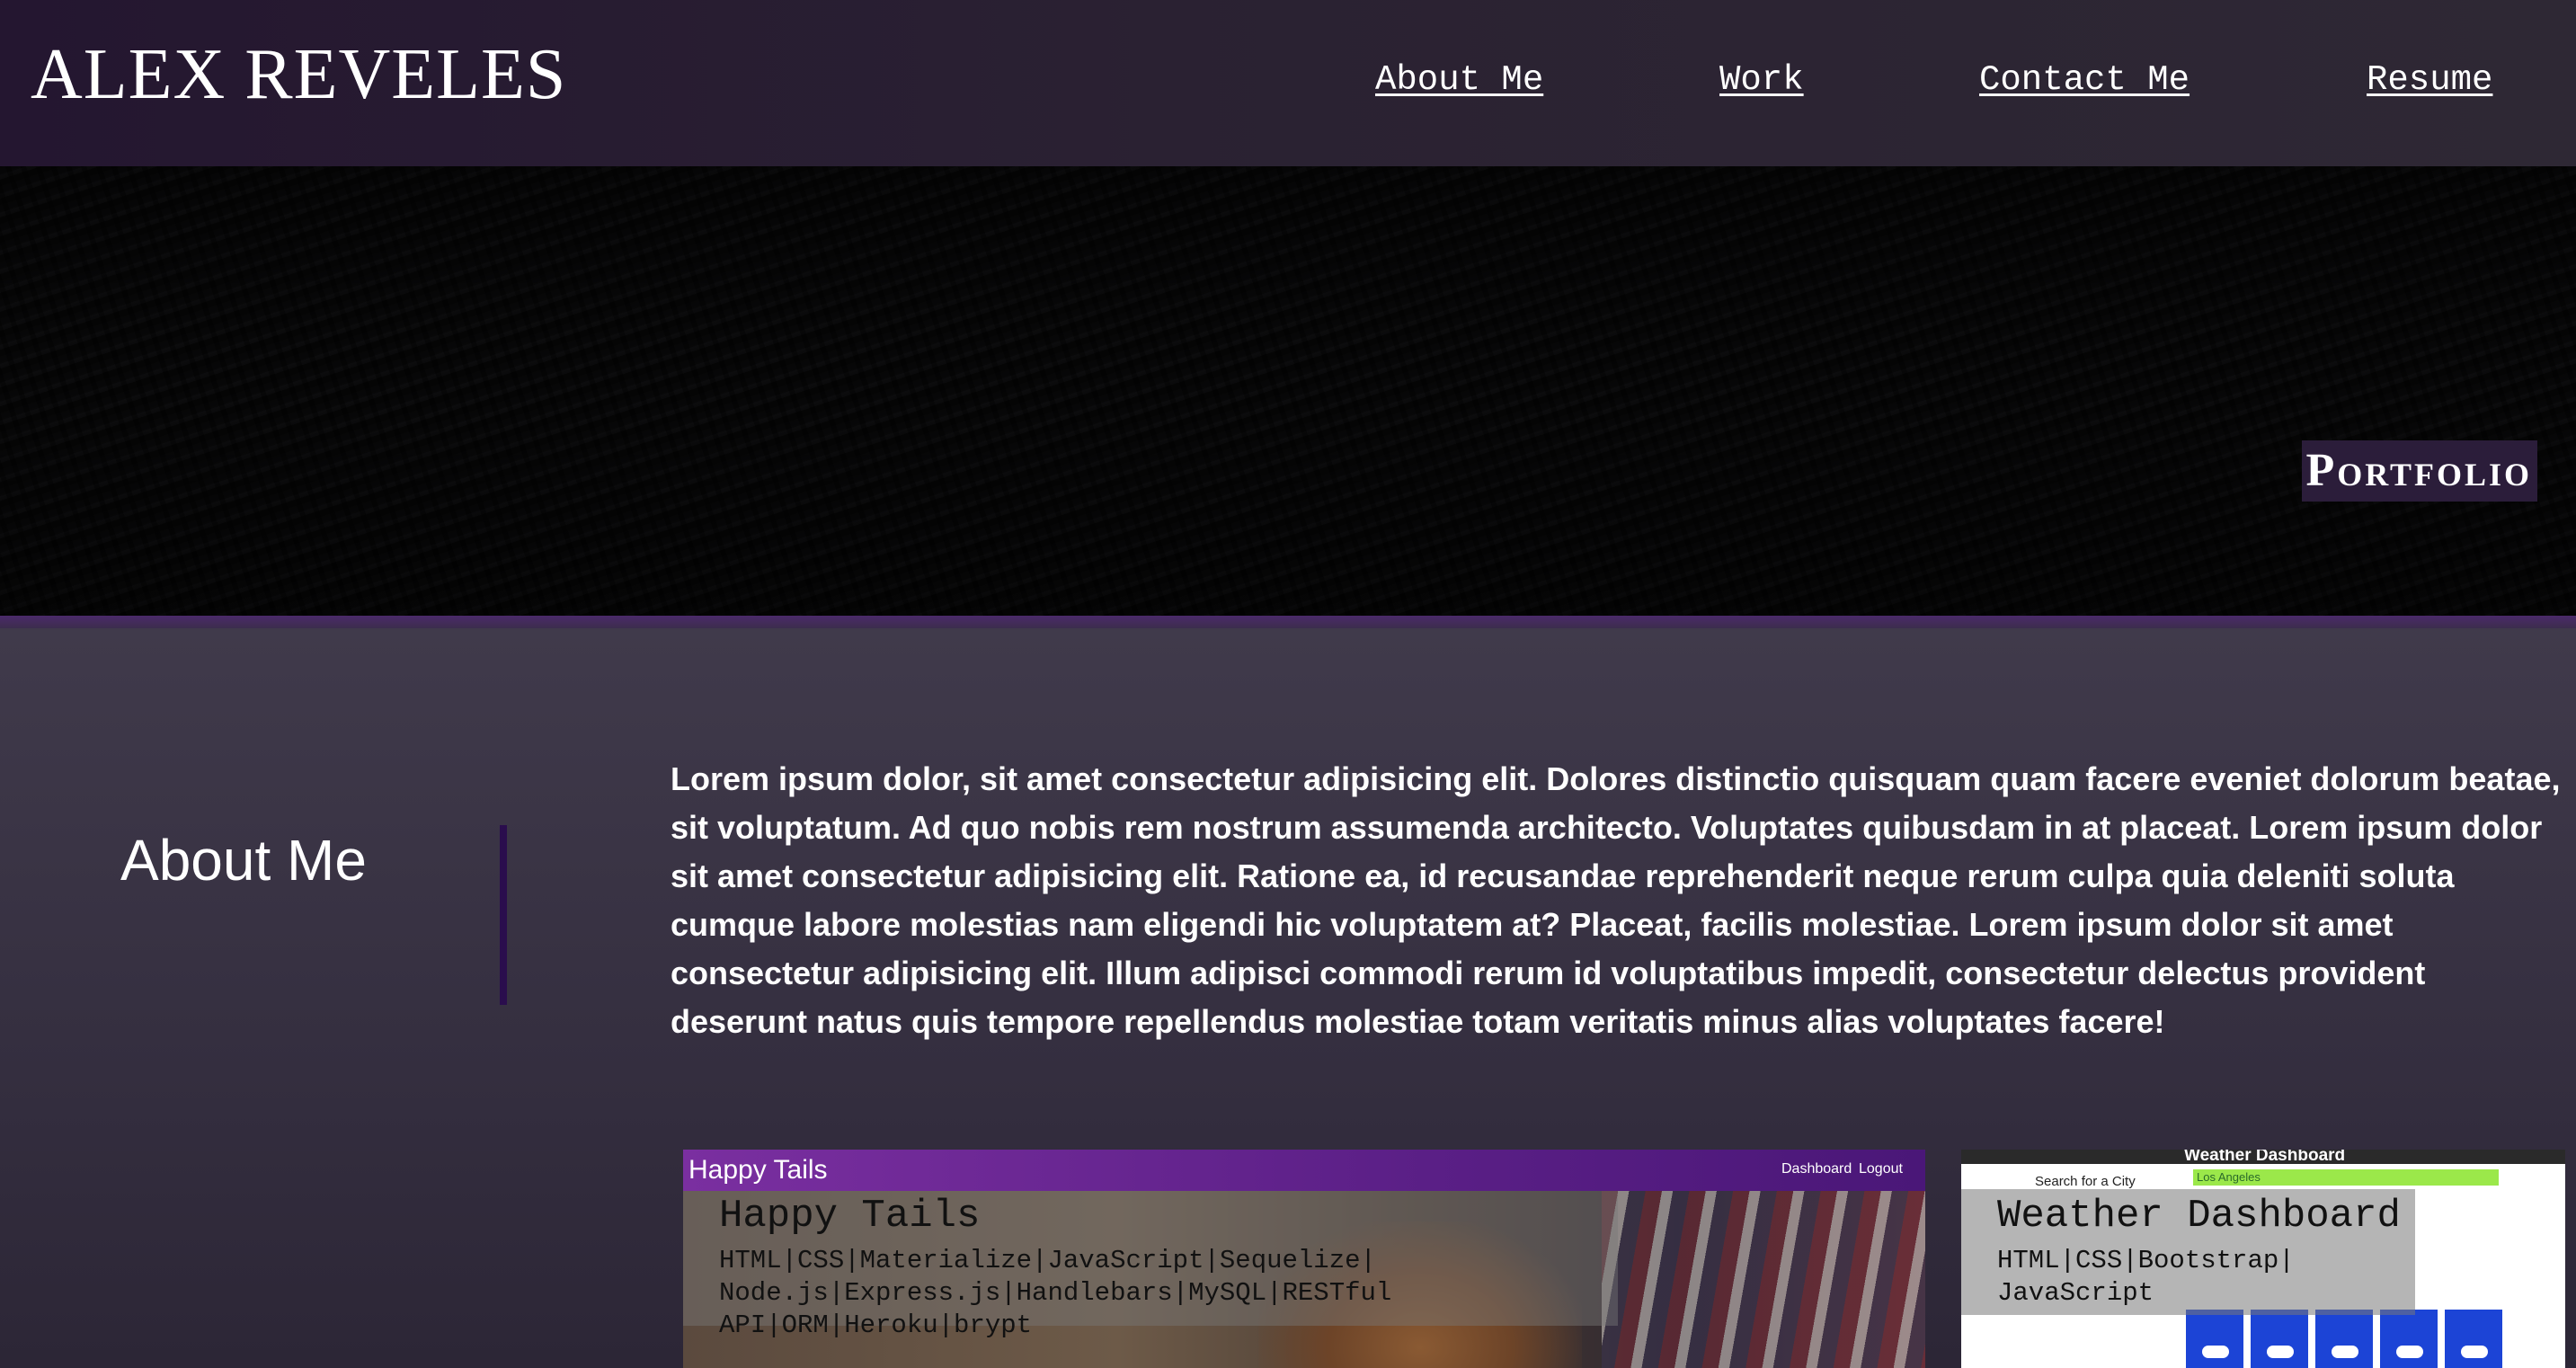  Describe the element at coordinates (243, 861) in the screenshot. I see `about-heading: About Me` at that location.